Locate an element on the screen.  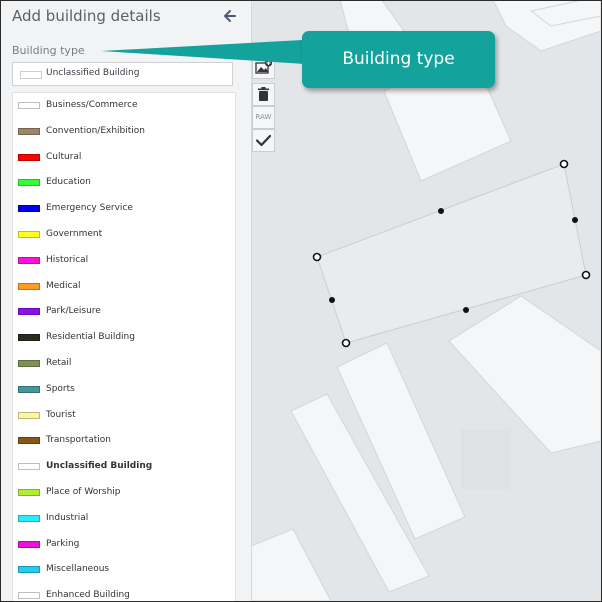
callout-pointer is located at coordinates (211, 52).